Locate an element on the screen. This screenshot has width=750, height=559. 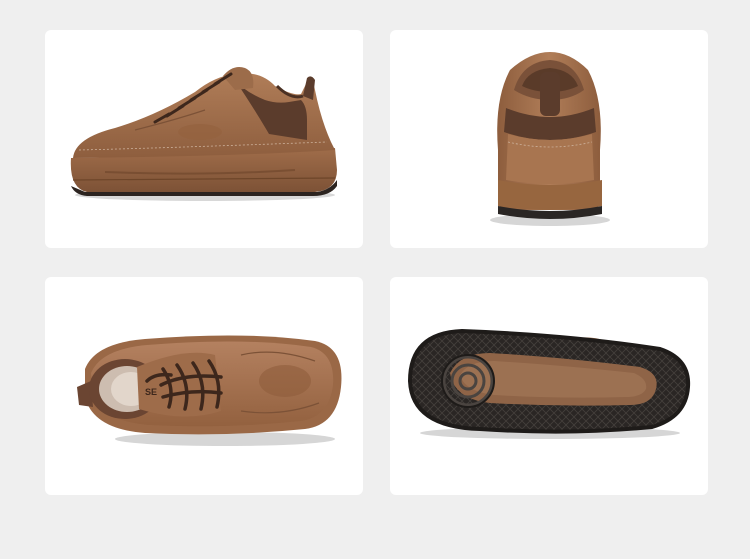
shoe-side-view-image is located at coordinates (204, 134).